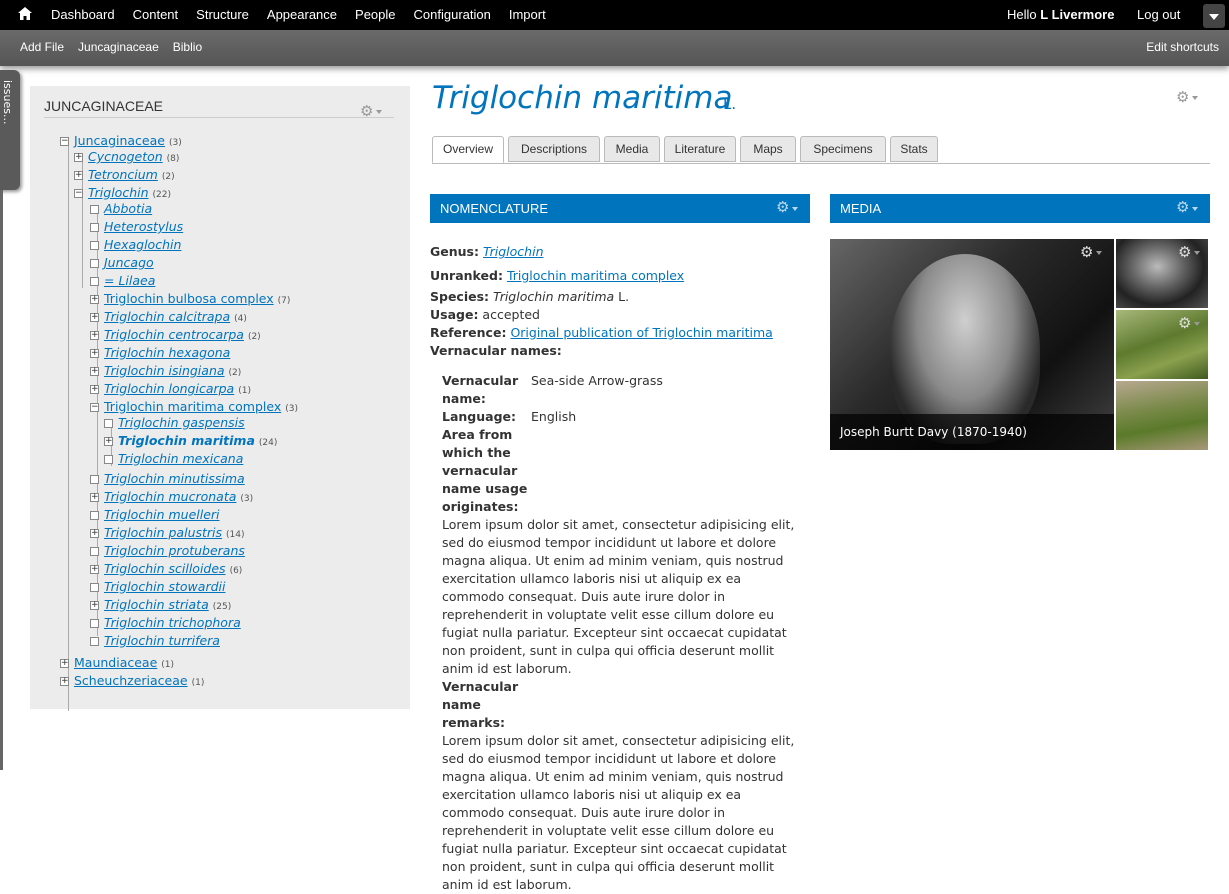  I want to click on tree-item-count: (3), so click(175, 143).